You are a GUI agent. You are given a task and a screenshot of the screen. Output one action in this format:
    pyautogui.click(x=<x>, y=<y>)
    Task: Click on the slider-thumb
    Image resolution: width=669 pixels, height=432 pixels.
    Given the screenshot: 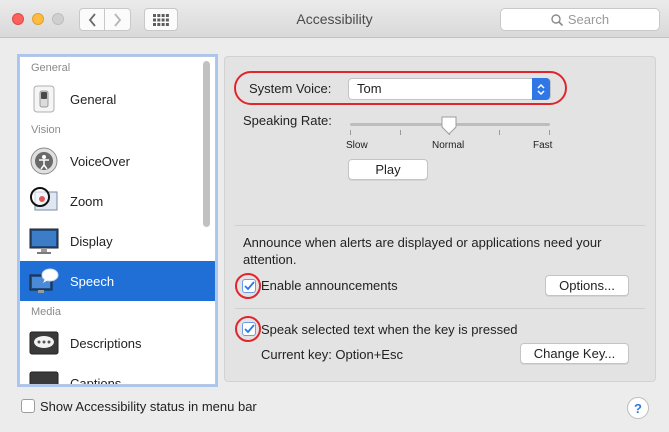 What is the action you would take?
    pyautogui.click(x=449, y=125)
    